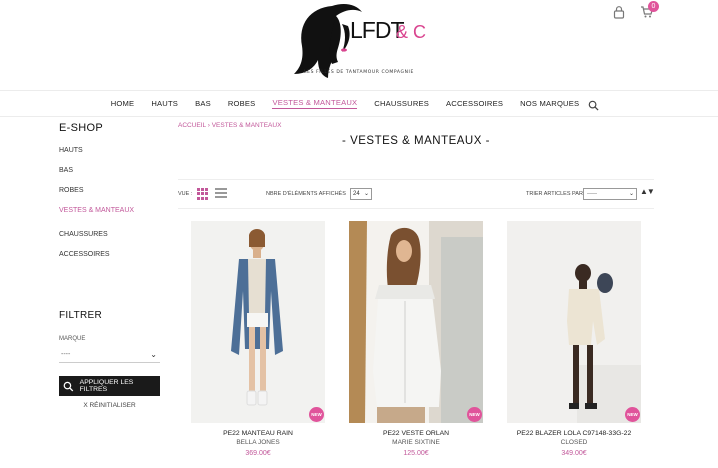  I want to click on grid-view-icon, so click(203, 194).